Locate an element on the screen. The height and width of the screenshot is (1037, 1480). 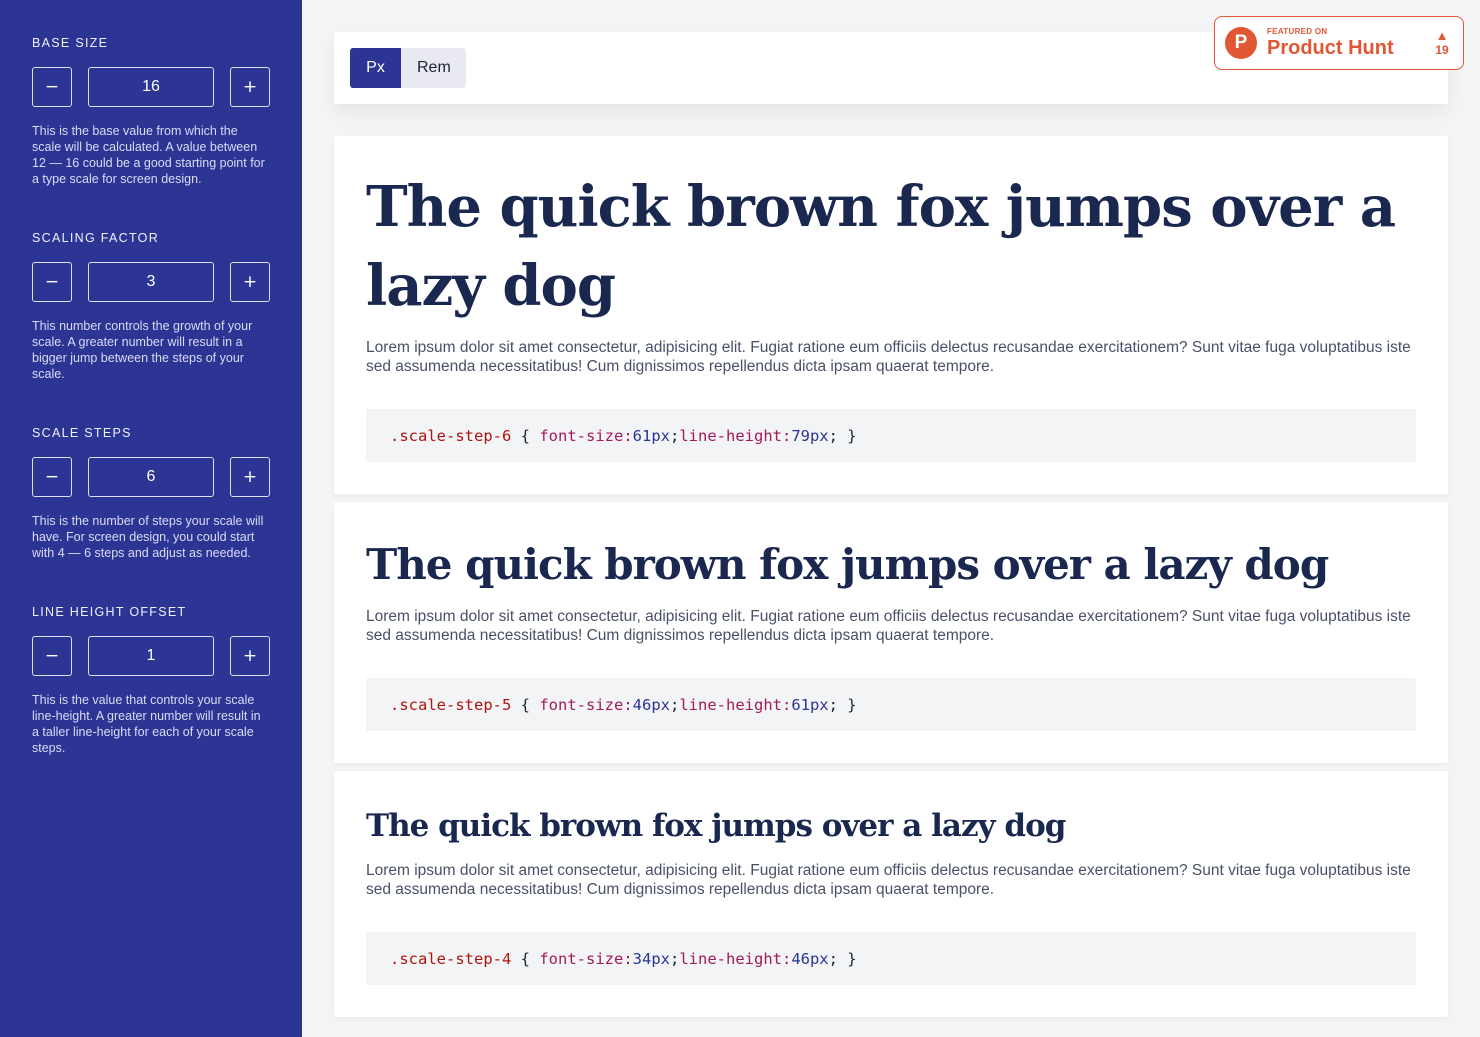
product-hunt-name: Product Hunt is located at coordinates (1330, 48).